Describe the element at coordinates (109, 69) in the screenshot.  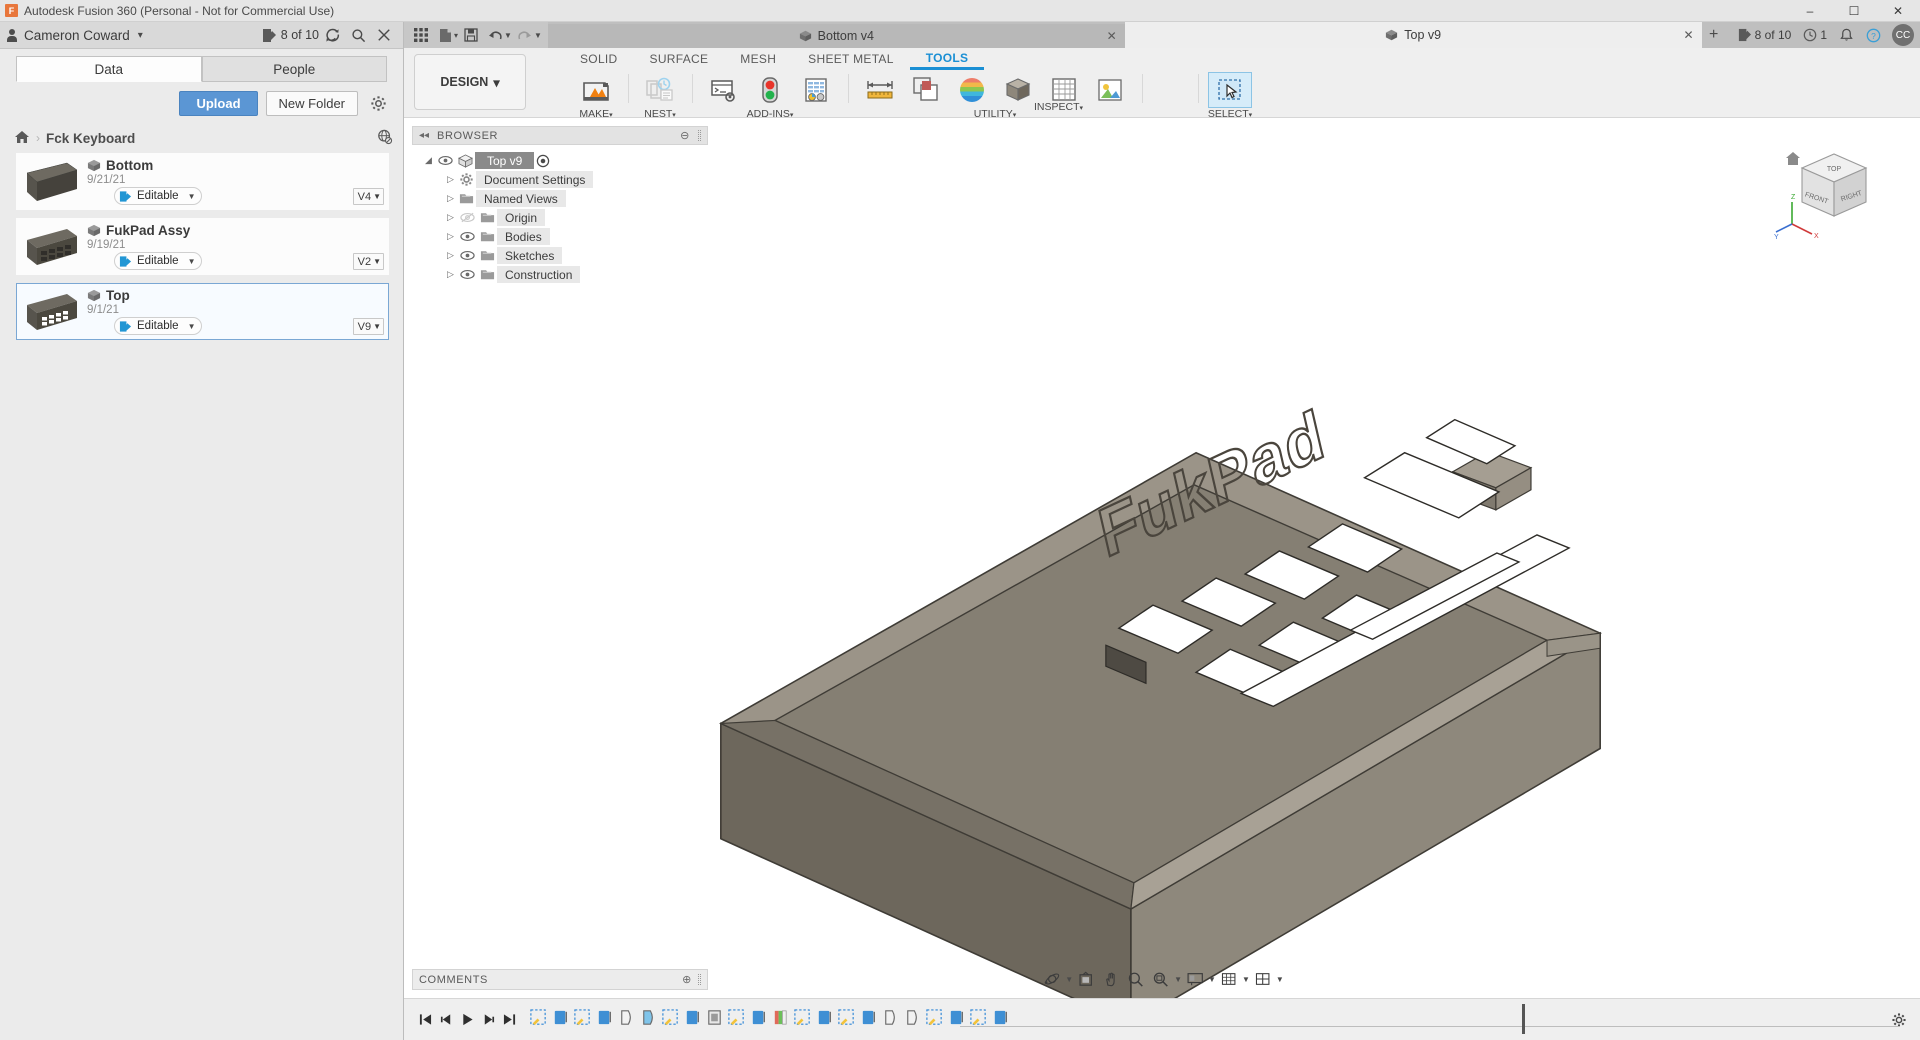
I see `tab-data: Data` at that location.